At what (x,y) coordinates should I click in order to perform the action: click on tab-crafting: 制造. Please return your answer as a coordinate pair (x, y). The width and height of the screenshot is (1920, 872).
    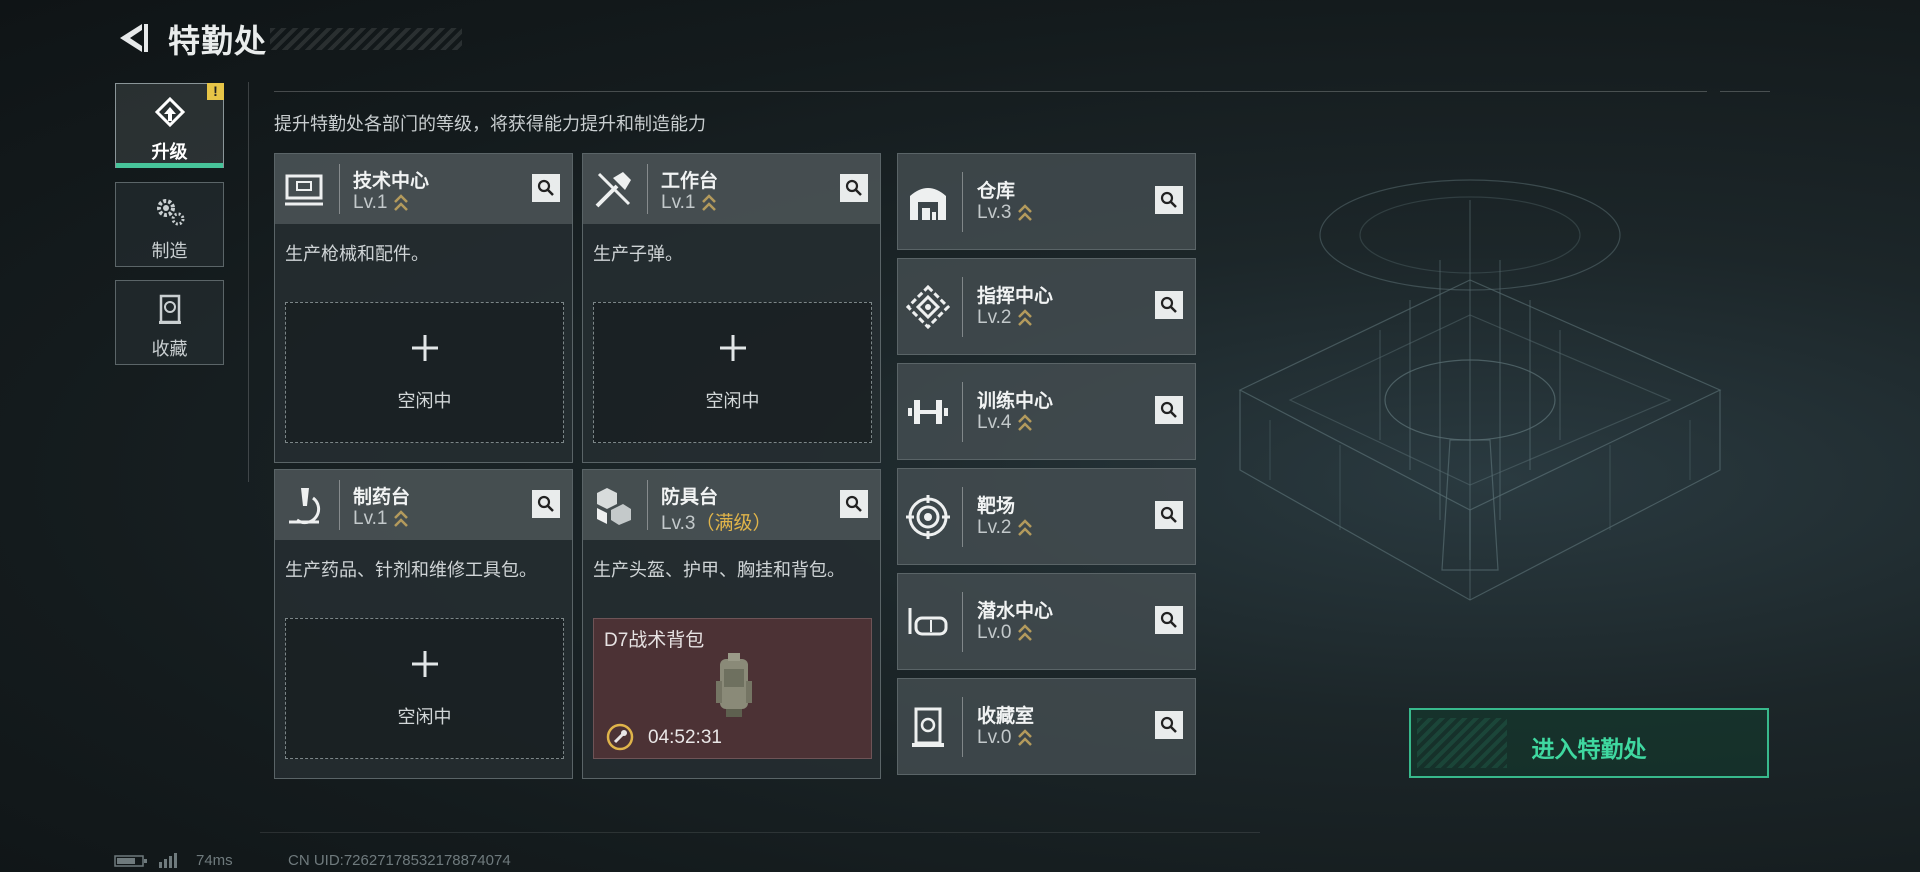
    Looking at the image, I should click on (169, 224).